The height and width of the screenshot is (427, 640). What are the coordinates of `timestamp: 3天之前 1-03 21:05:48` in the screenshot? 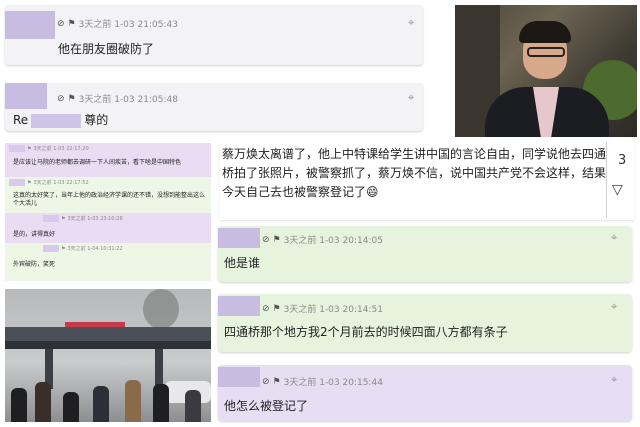 It's located at (128, 100).